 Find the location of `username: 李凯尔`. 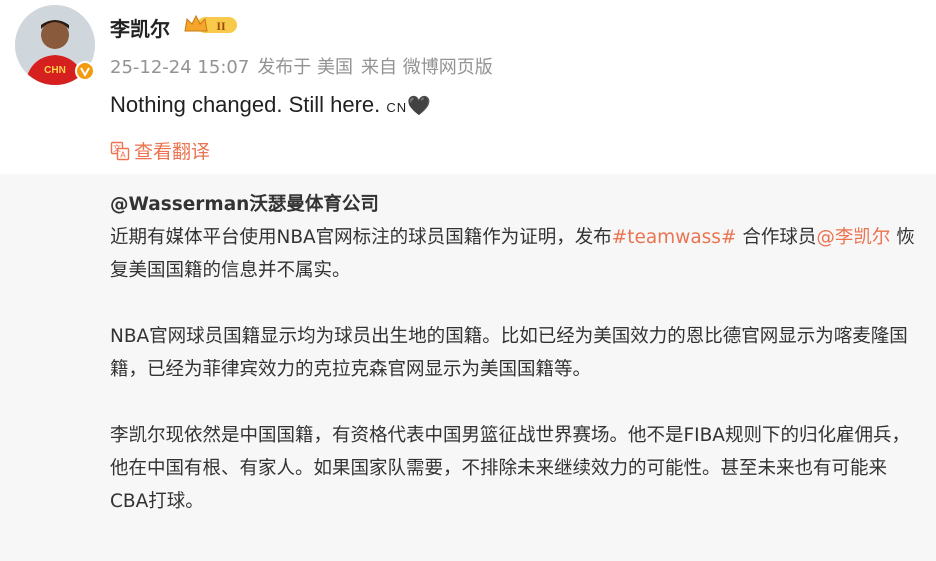

username: 李凯尔 is located at coordinates (140, 27).